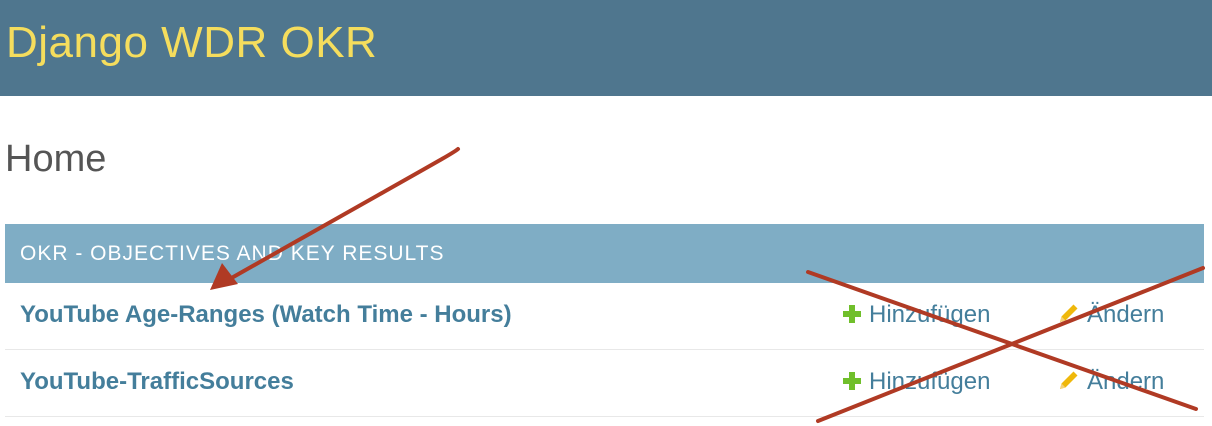  What do you see at coordinates (604, 253) in the screenshot?
I see `module-caption: OKR - Objectives and Key Results` at bounding box center [604, 253].